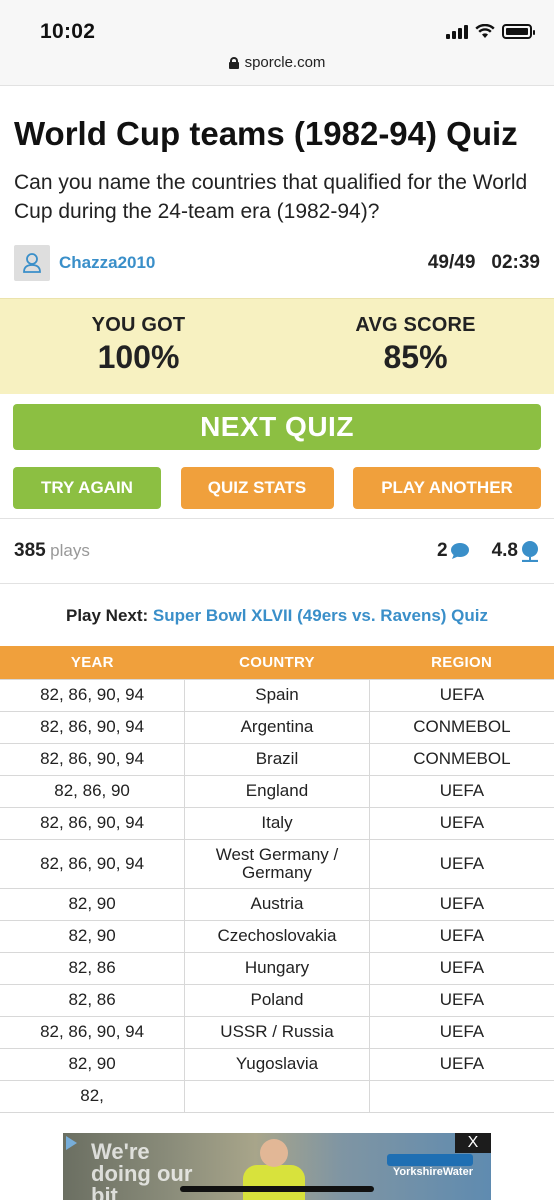 This screenshot has width=554, height=1200. Describe the element at coordinates (266, 133) in the screenshot. I see `page-title: World Cup teams (1982-94) Quiz` at that location.